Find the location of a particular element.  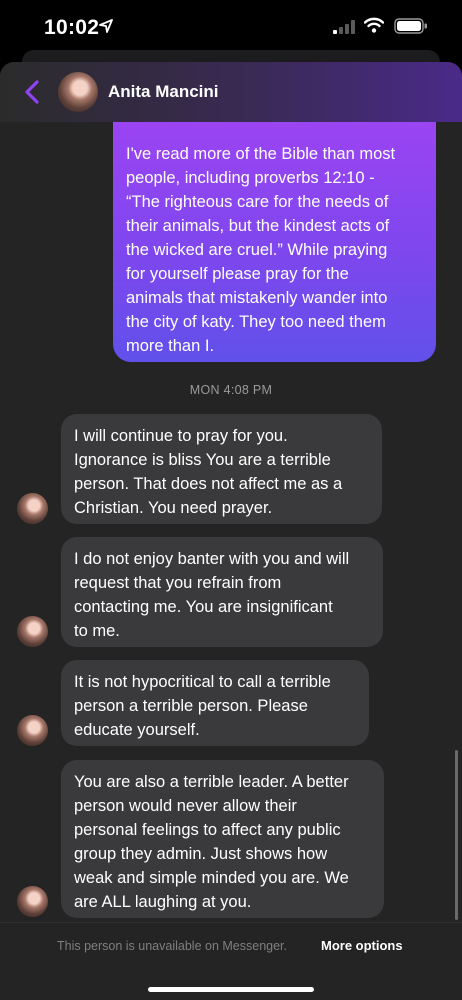

status-bar: 10:02 is located at coordinates (231, 28).